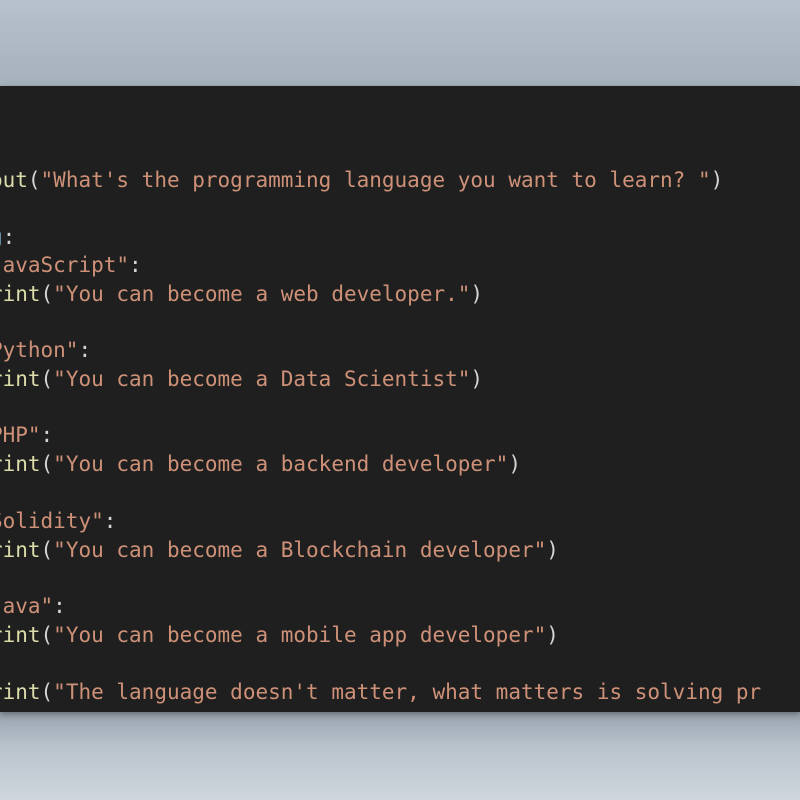  I want to click on code-line-case-javascript: e "JavaScript":, so click(71, 265).